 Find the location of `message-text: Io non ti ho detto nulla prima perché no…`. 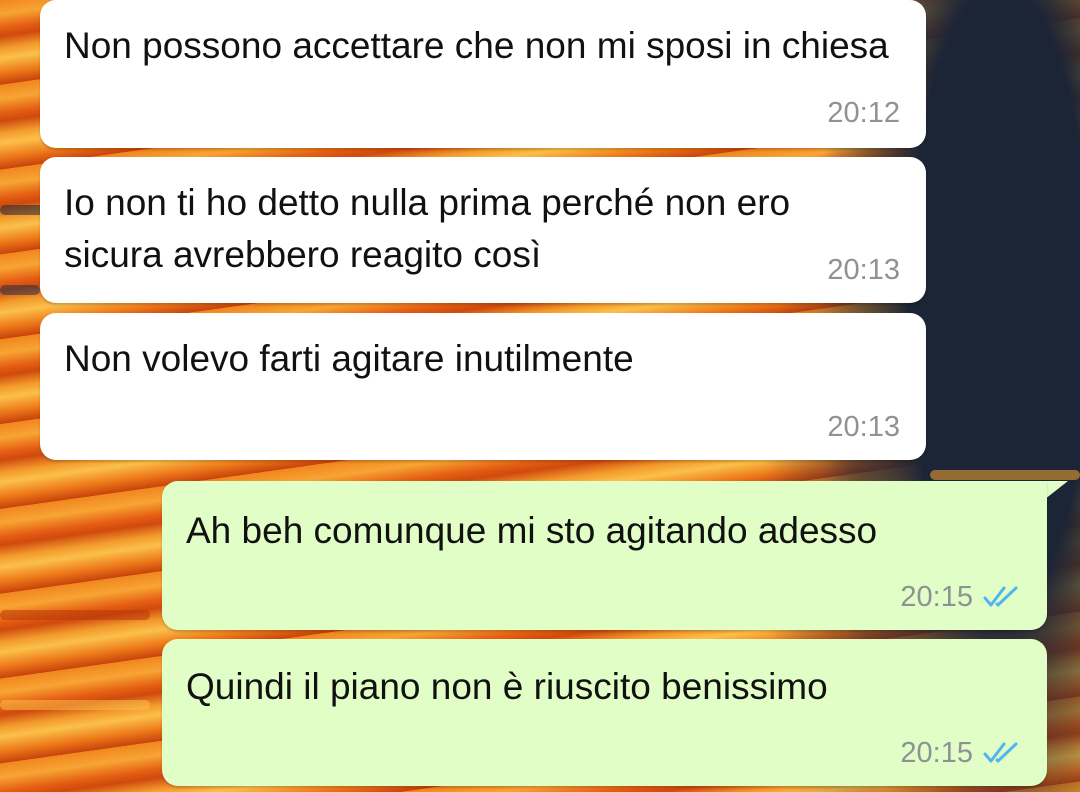

message-text: Io non ti ho detto nulla prima perché no… is located at coordinates (427, 228).